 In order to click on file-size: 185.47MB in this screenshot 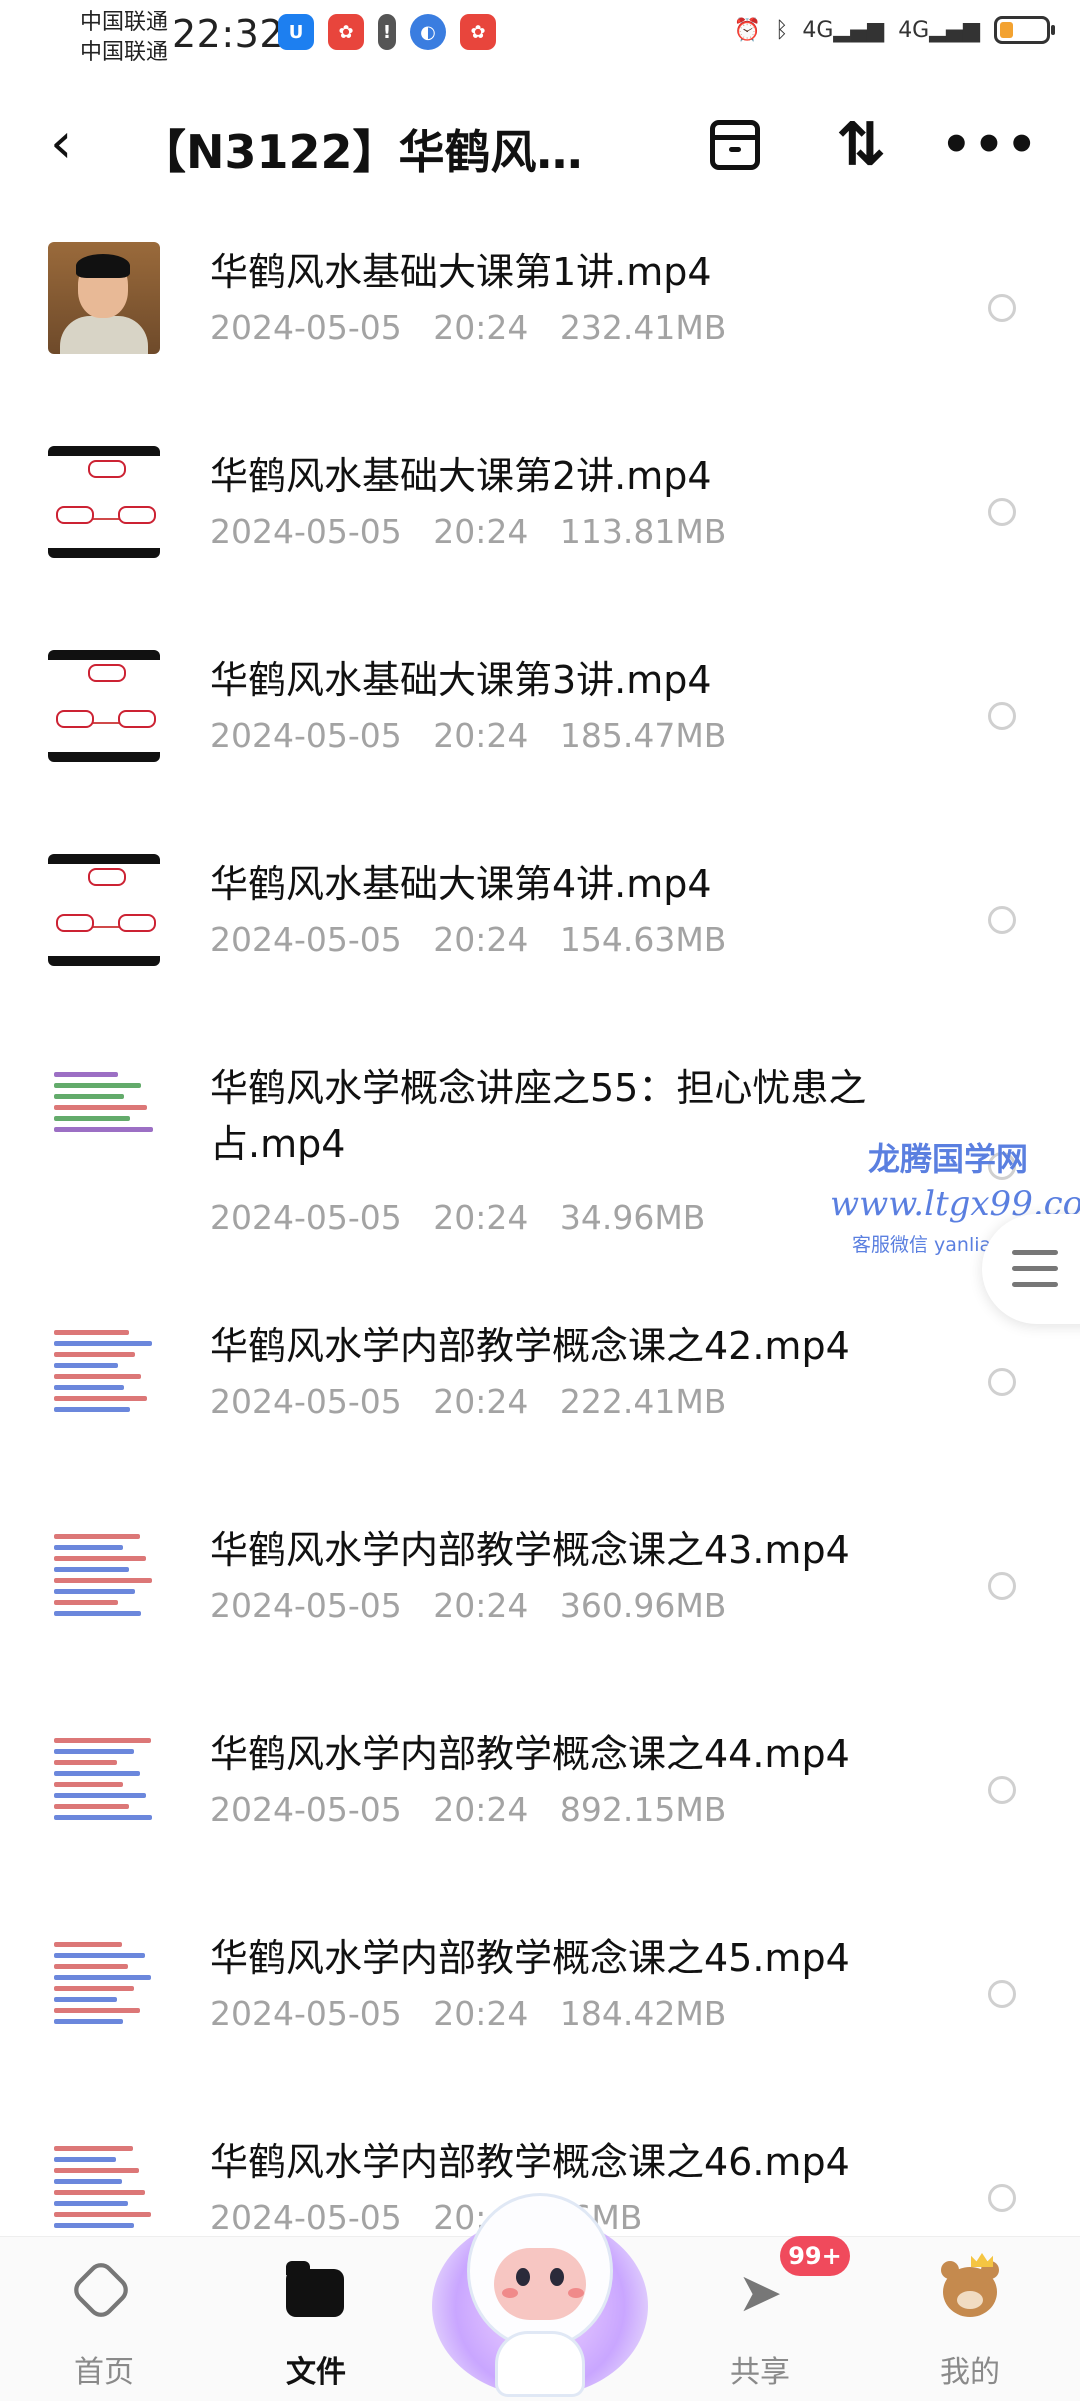, I will do `click(643, 735)`.